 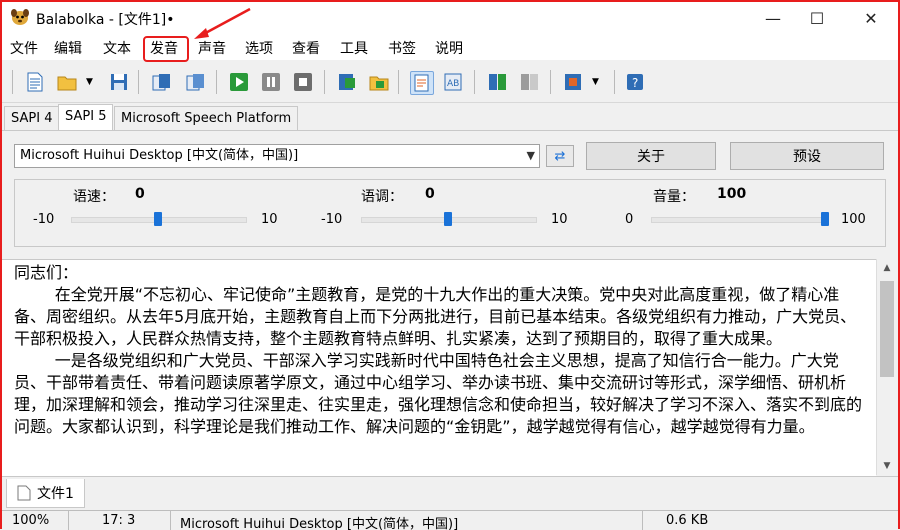 What do you see at coordinates (430, 194) in the screenshot?
I see `pitch-value: 0` at bounding box center [430, 194].